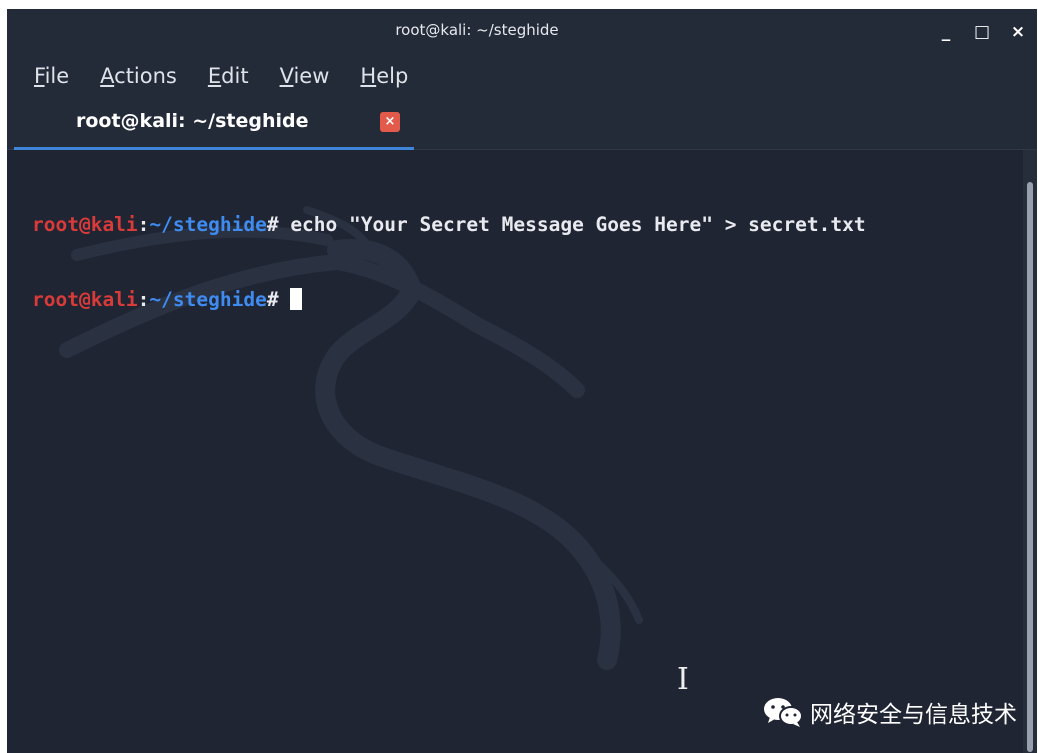  What do you see at coordinates (285, 299) in the screenshot?
I see `command-text` at bounding box center [285, 299].